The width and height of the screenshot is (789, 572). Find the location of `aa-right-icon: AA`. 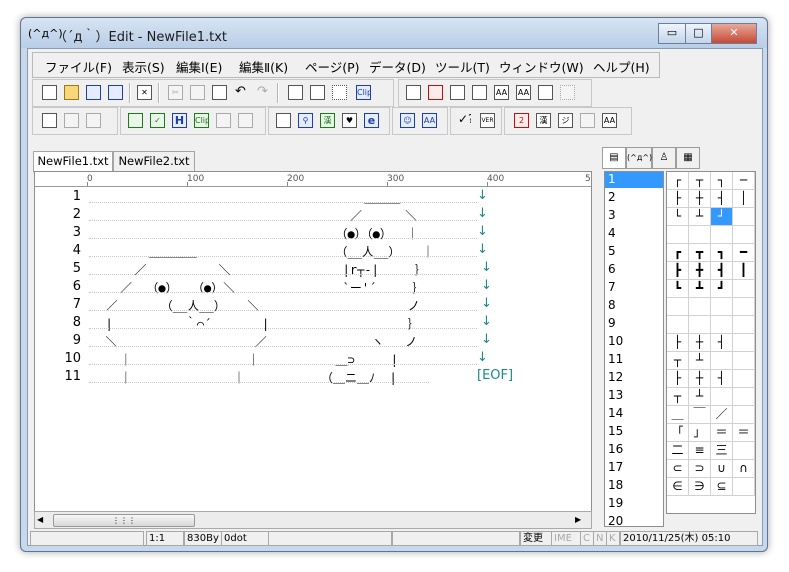

aa-right-icon: AA is located at coordinates (523, 92).